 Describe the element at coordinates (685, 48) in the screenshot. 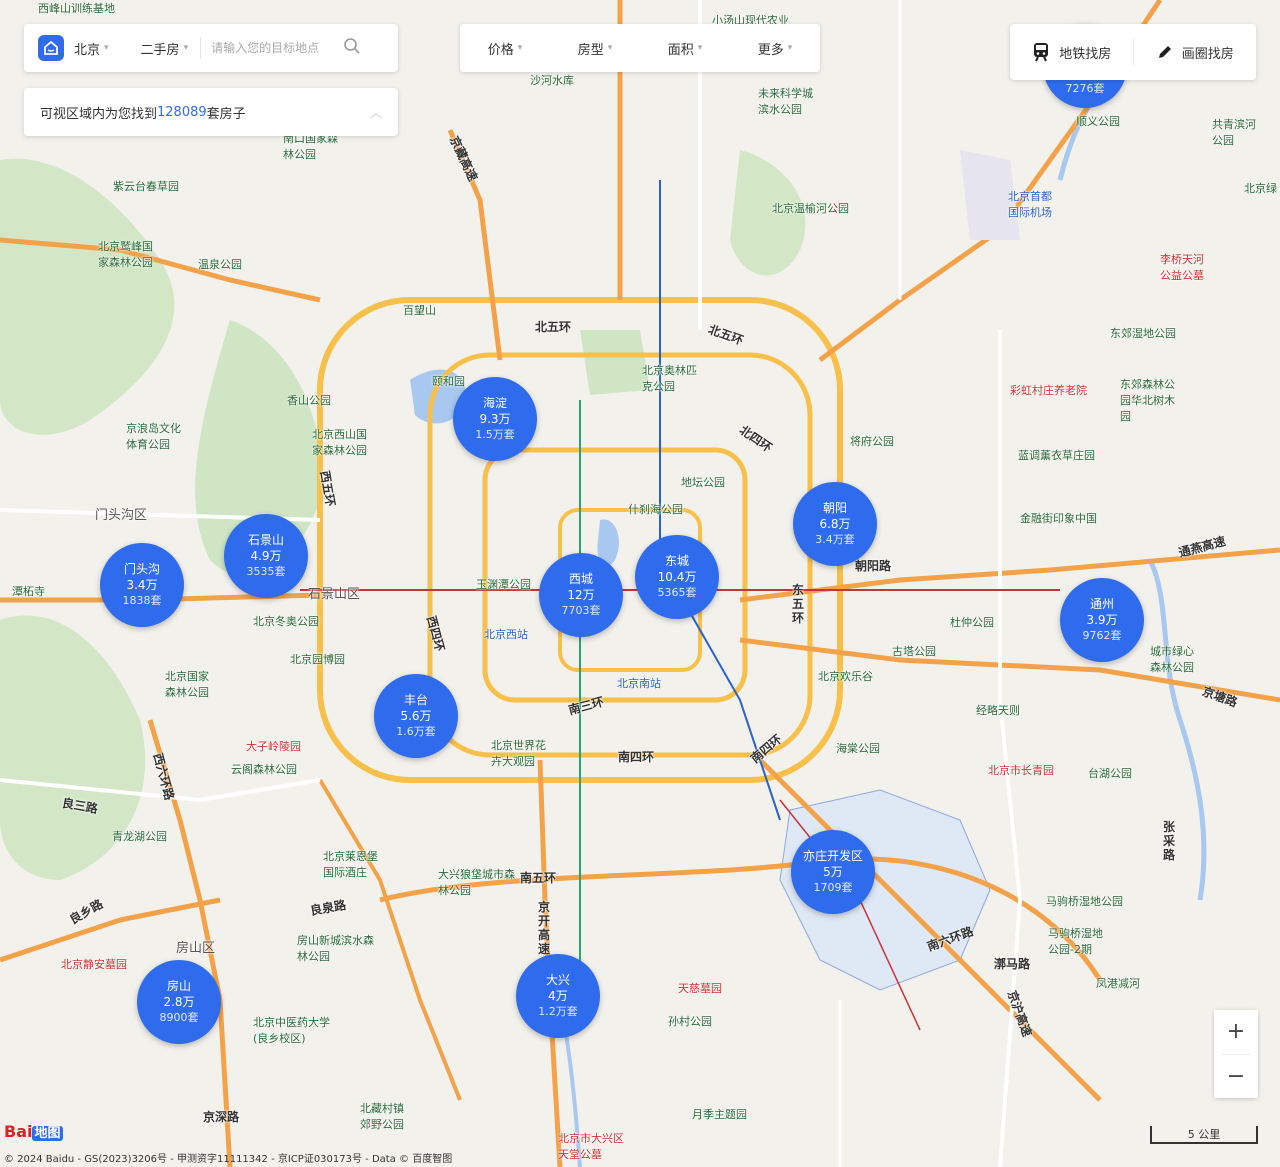

I see `filter-area: 面积 ▾` at that location.